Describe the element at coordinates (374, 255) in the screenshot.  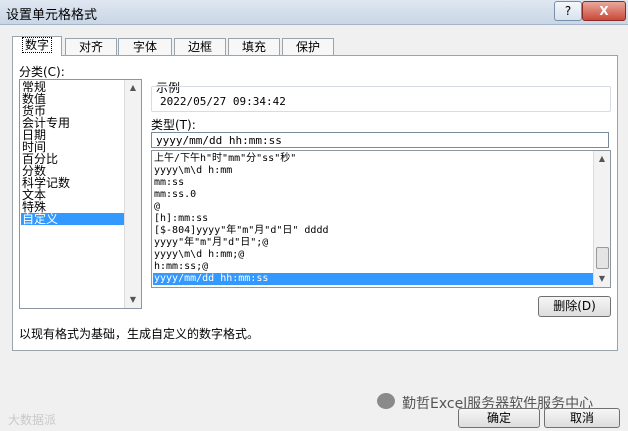
I see `format-item: yyyy\m\d h:mm;@` at that location.